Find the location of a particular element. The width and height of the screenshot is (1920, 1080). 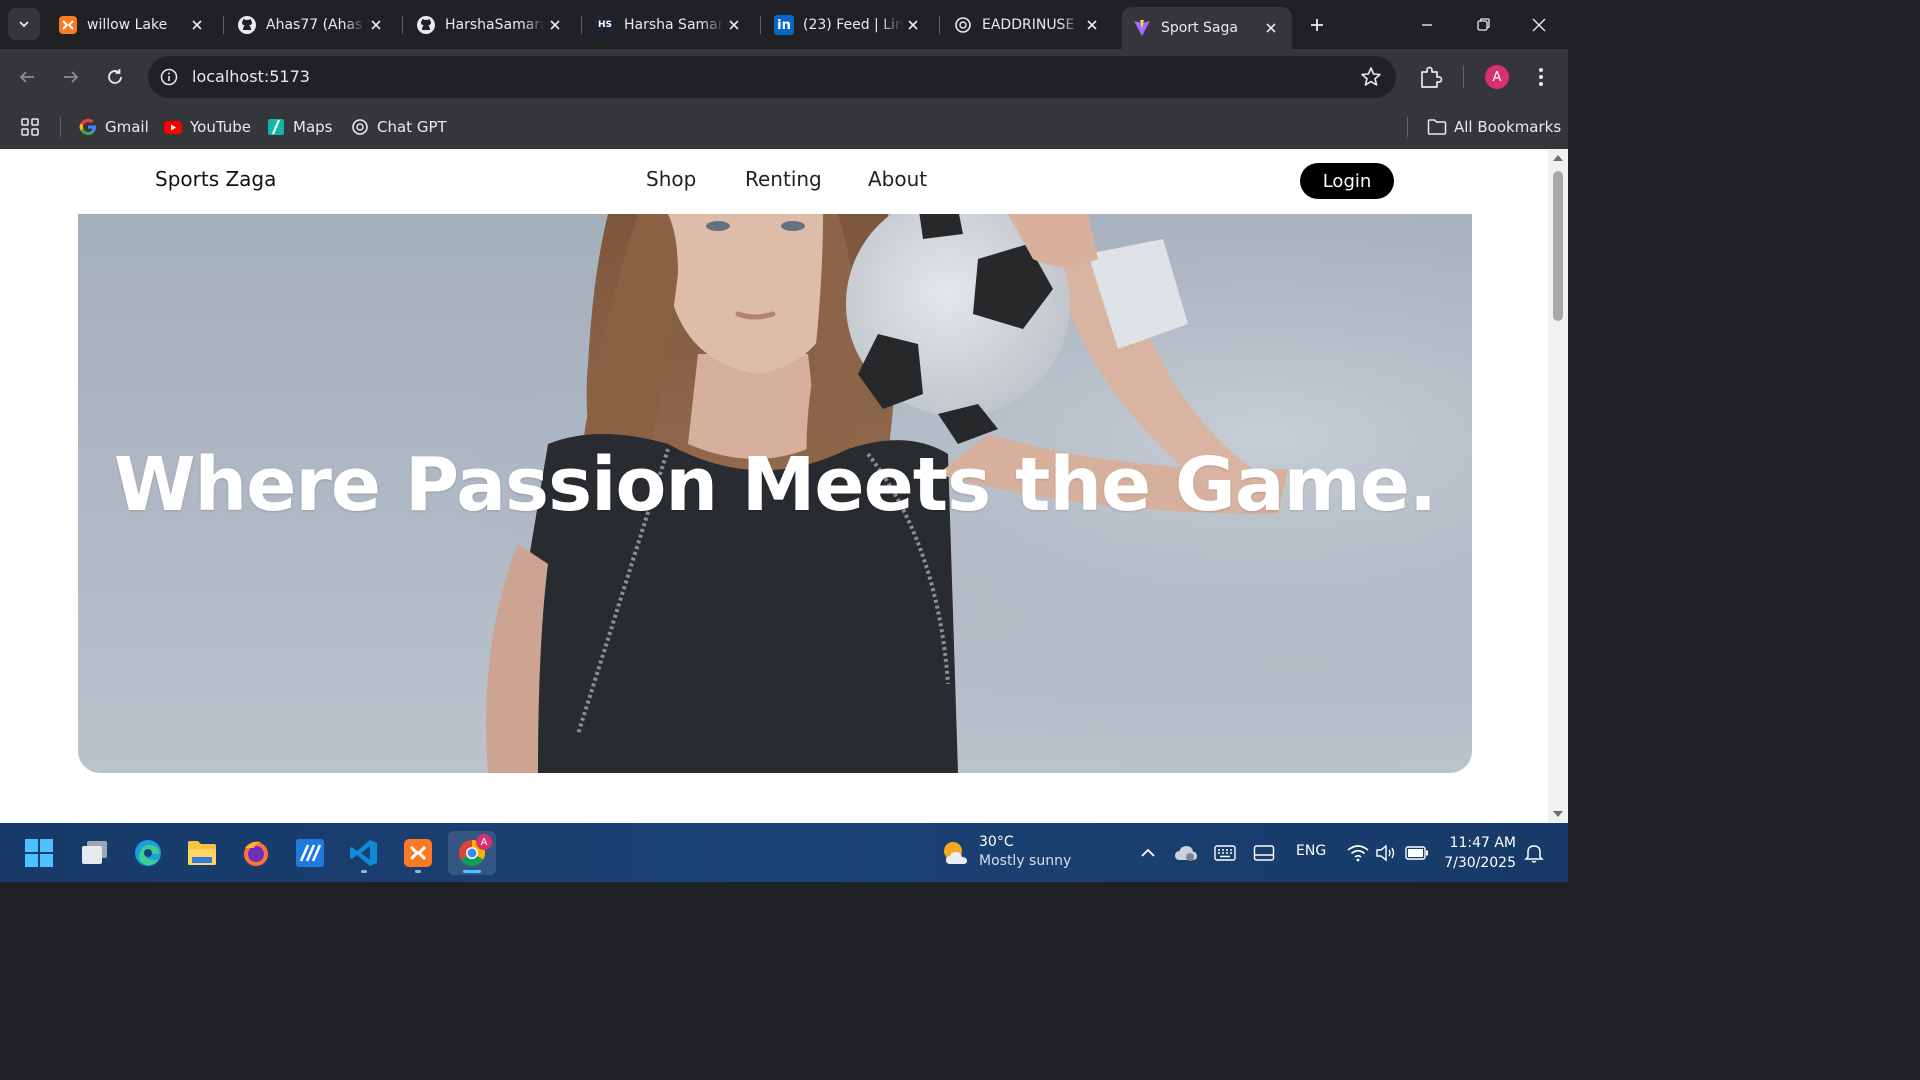

maps-icon is located at coordinates (276, 127).